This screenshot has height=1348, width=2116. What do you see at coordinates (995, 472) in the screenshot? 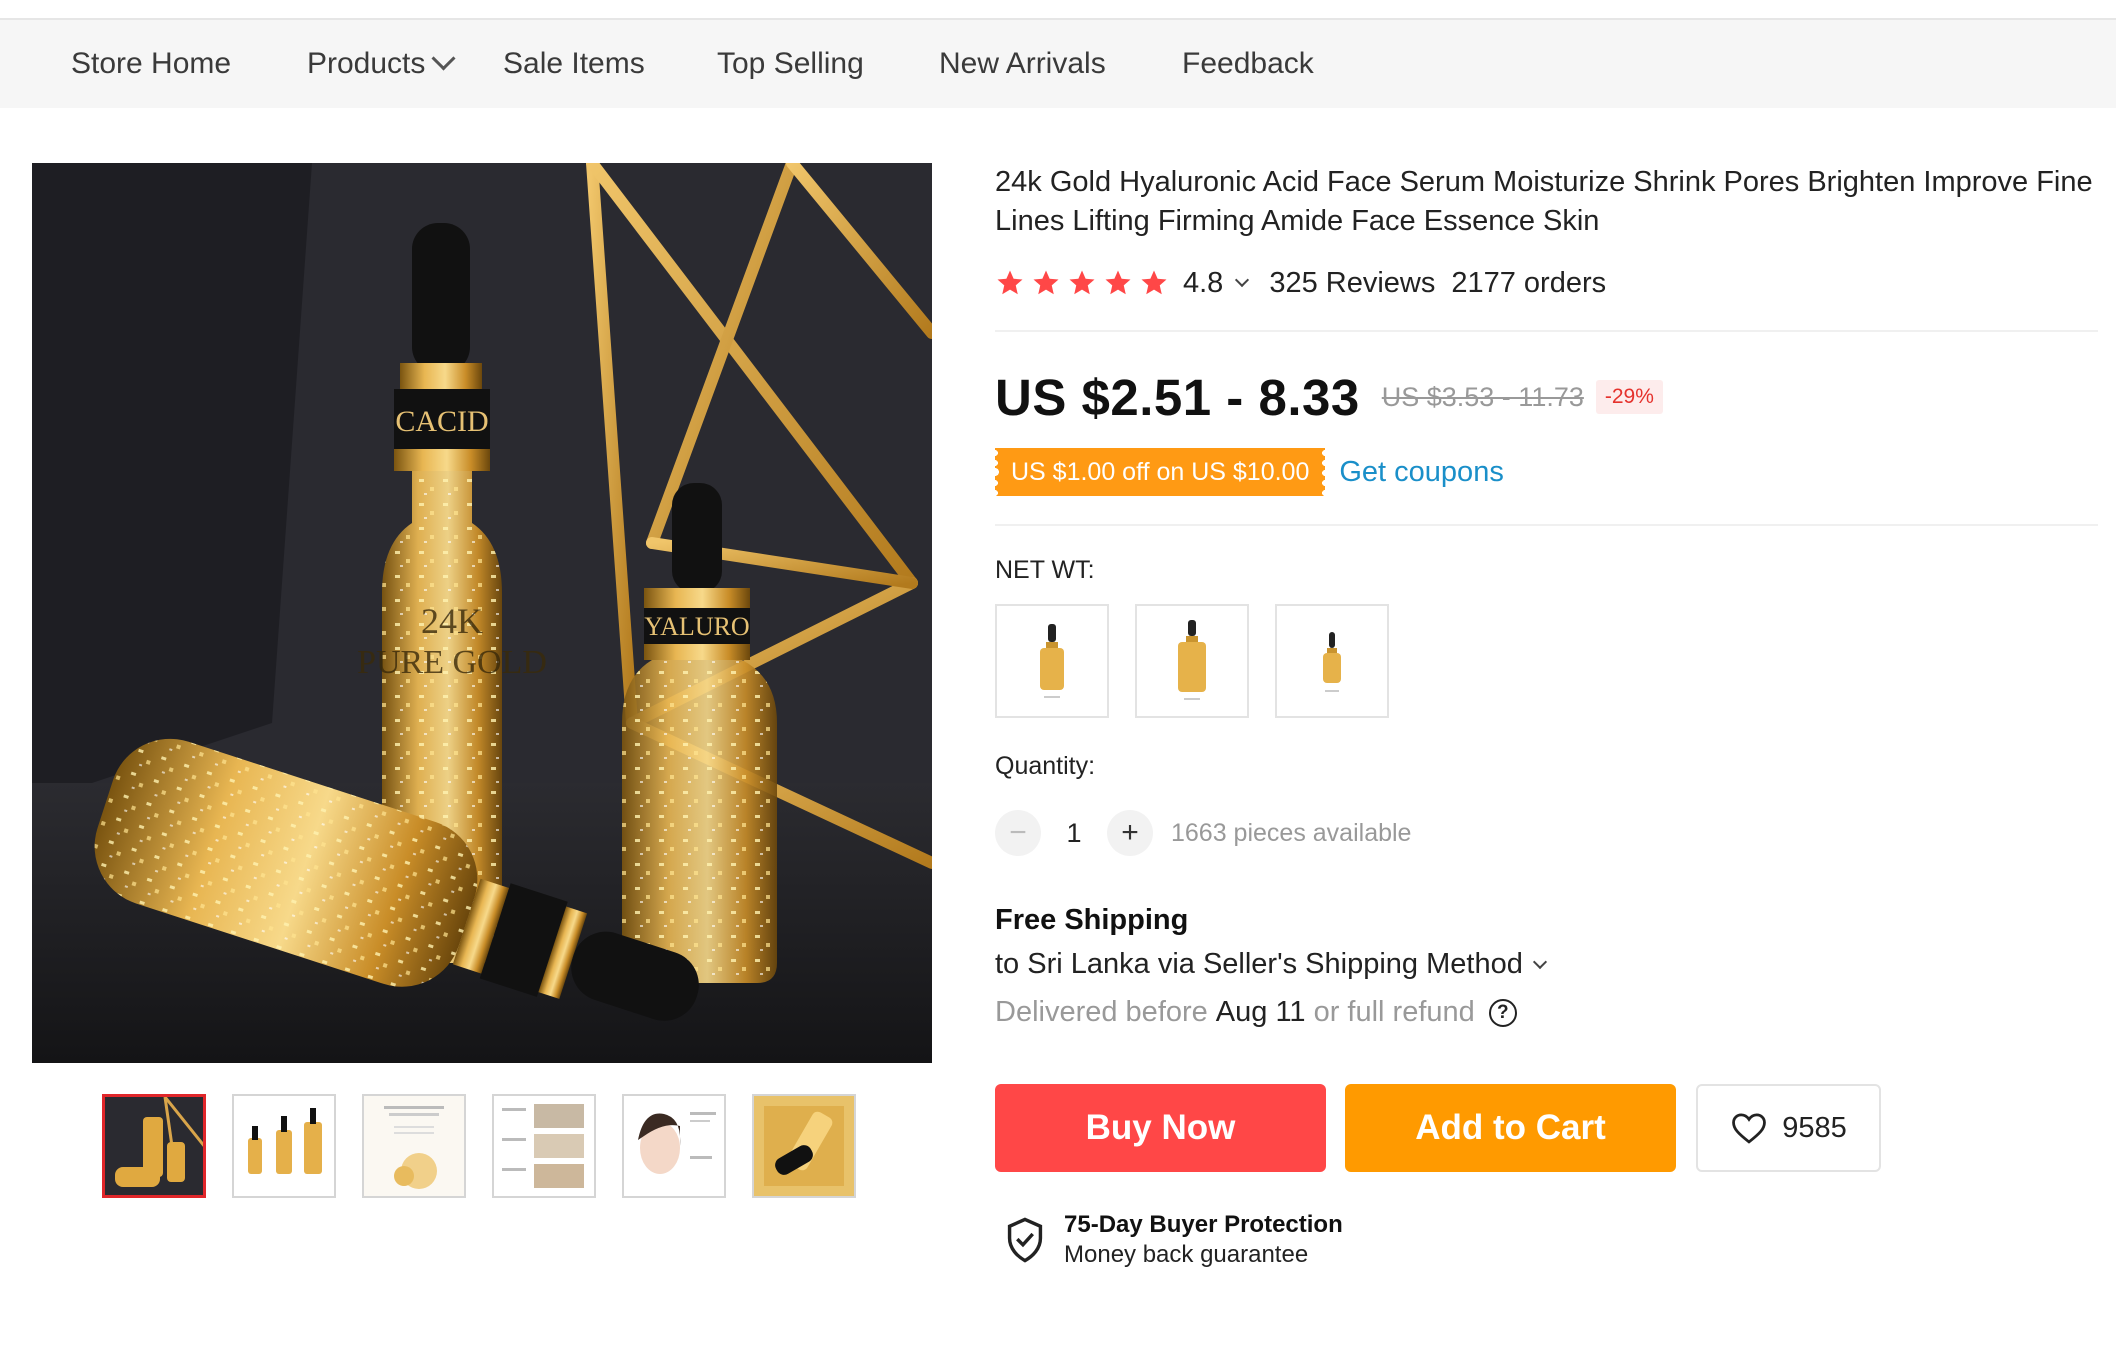
I see `coupon-edge-left` at bounding box center [995, 472].